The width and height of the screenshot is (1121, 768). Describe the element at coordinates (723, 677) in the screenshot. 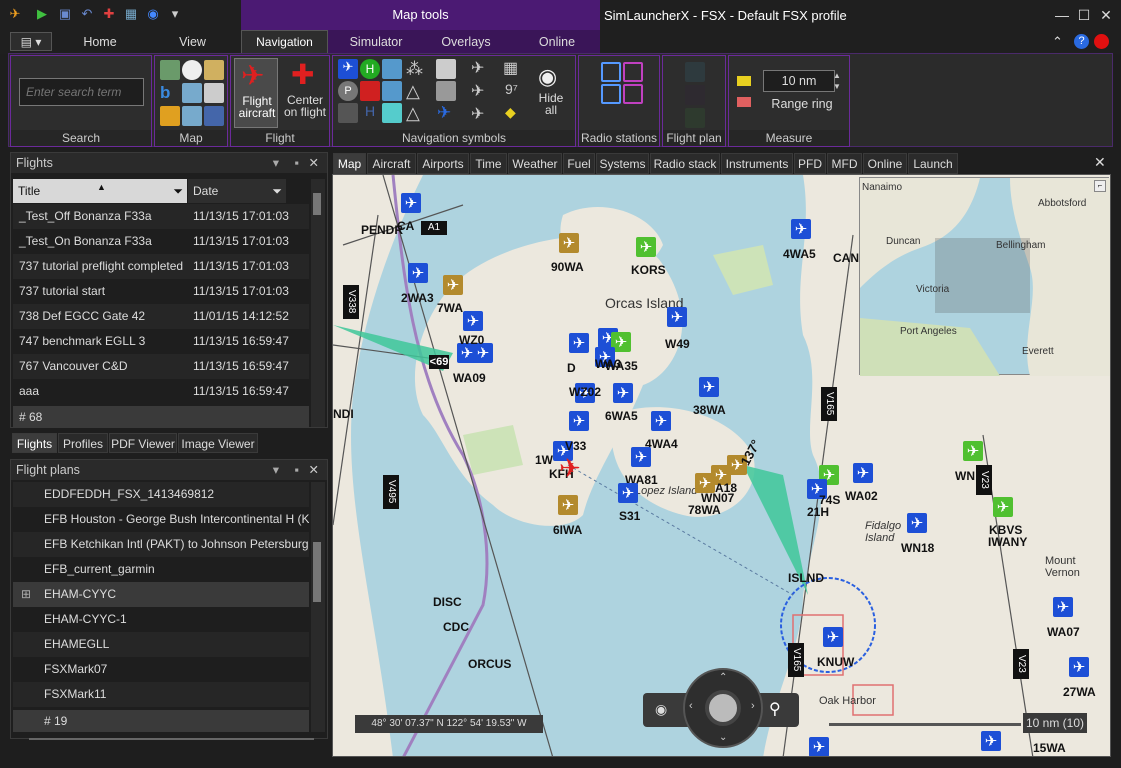

I see `pan-up-icon: ⌃` at that location.